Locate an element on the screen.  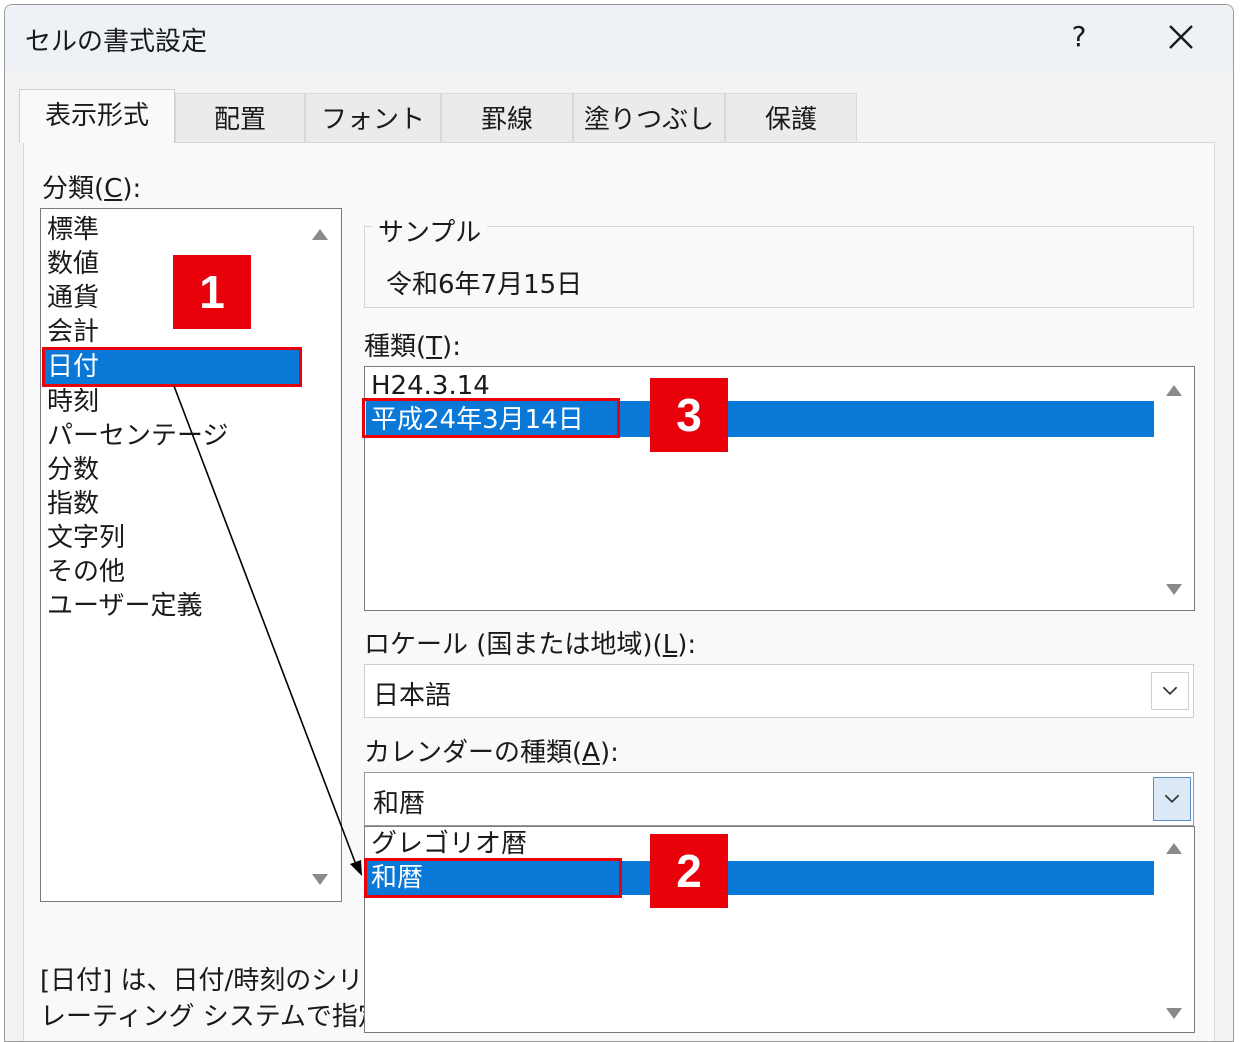
arrow-head-icon is located at coordinates (356, 868).